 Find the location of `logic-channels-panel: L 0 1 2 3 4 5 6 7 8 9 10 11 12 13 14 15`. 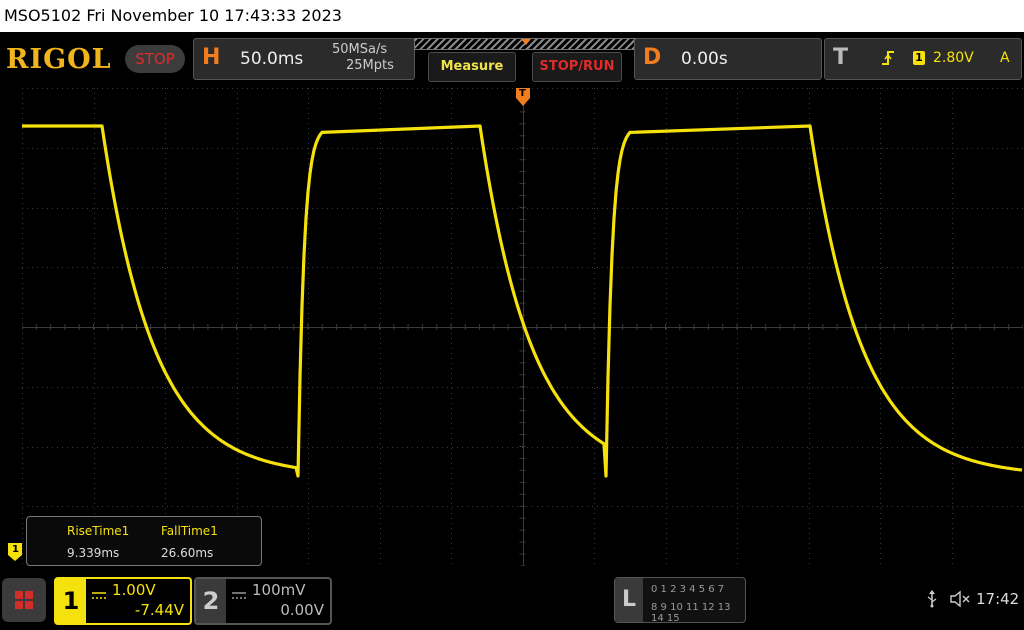

logic-channels-panel: L 0 1 2 3 4 5 6 7 8 9 10 11 12 13 14 15 is located at coordinates (680, 600).